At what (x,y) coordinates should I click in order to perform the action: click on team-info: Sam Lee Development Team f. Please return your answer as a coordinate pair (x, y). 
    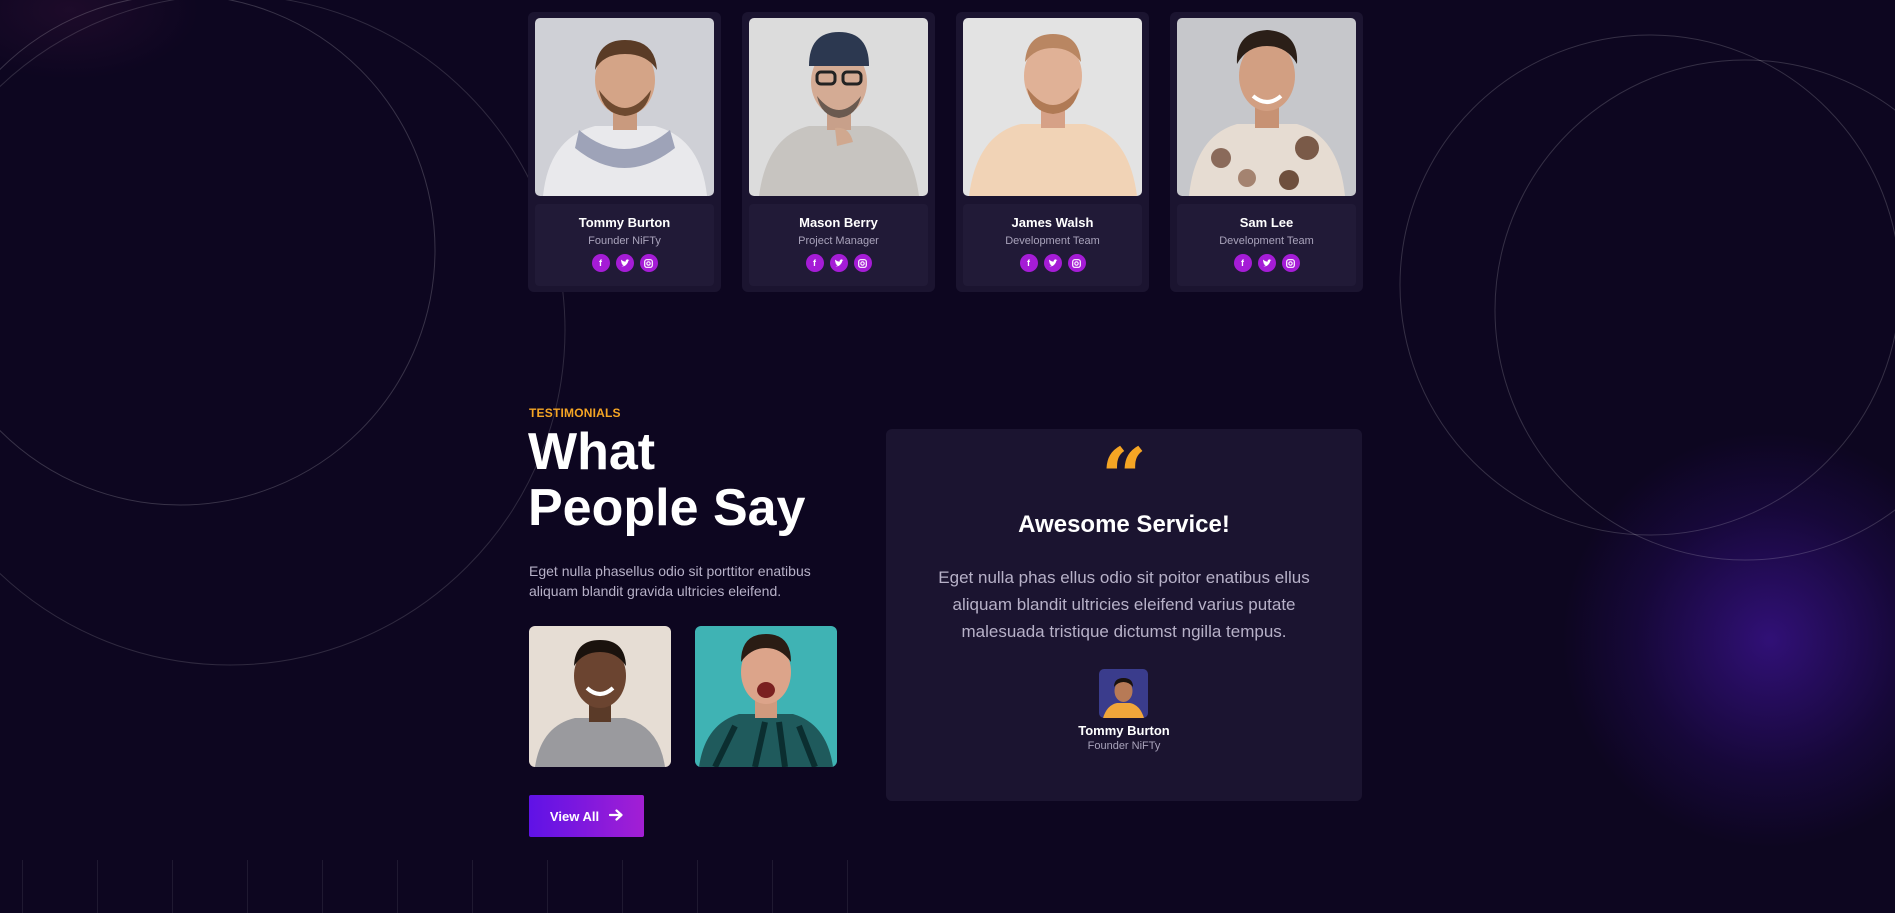
    Looking at the image, I should click on (1266, 245).